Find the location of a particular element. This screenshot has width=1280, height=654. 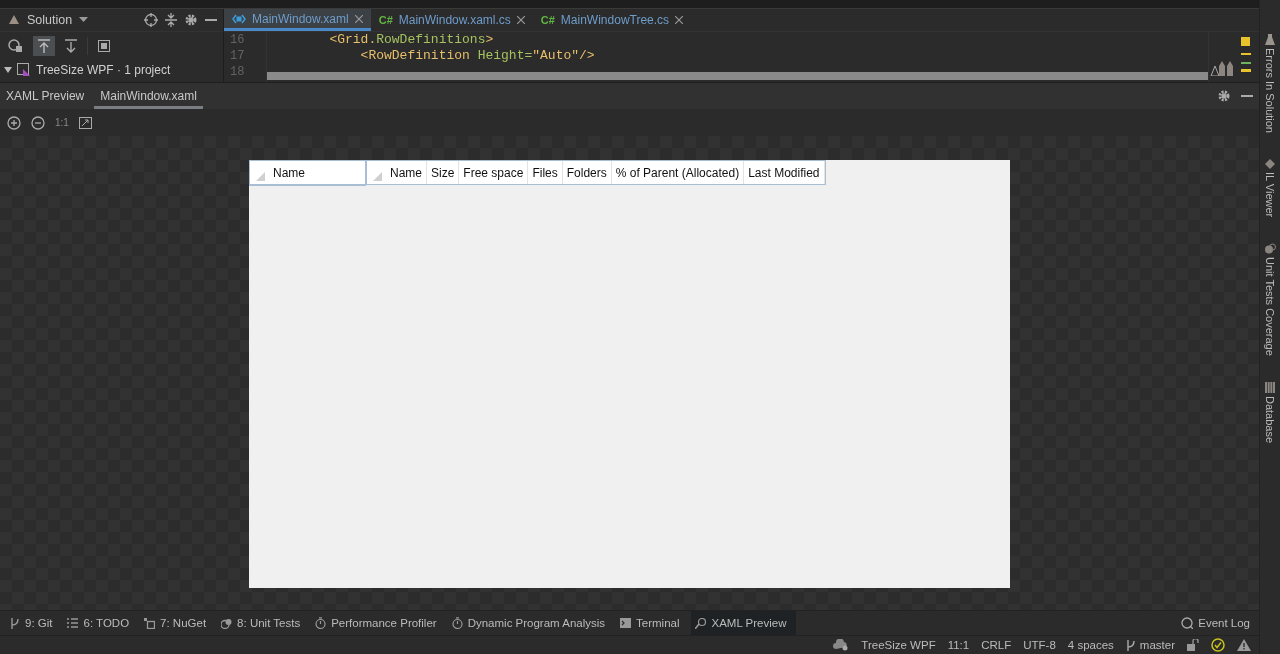

tool-tab: 6: TODO is located at coordinates (101, 623).